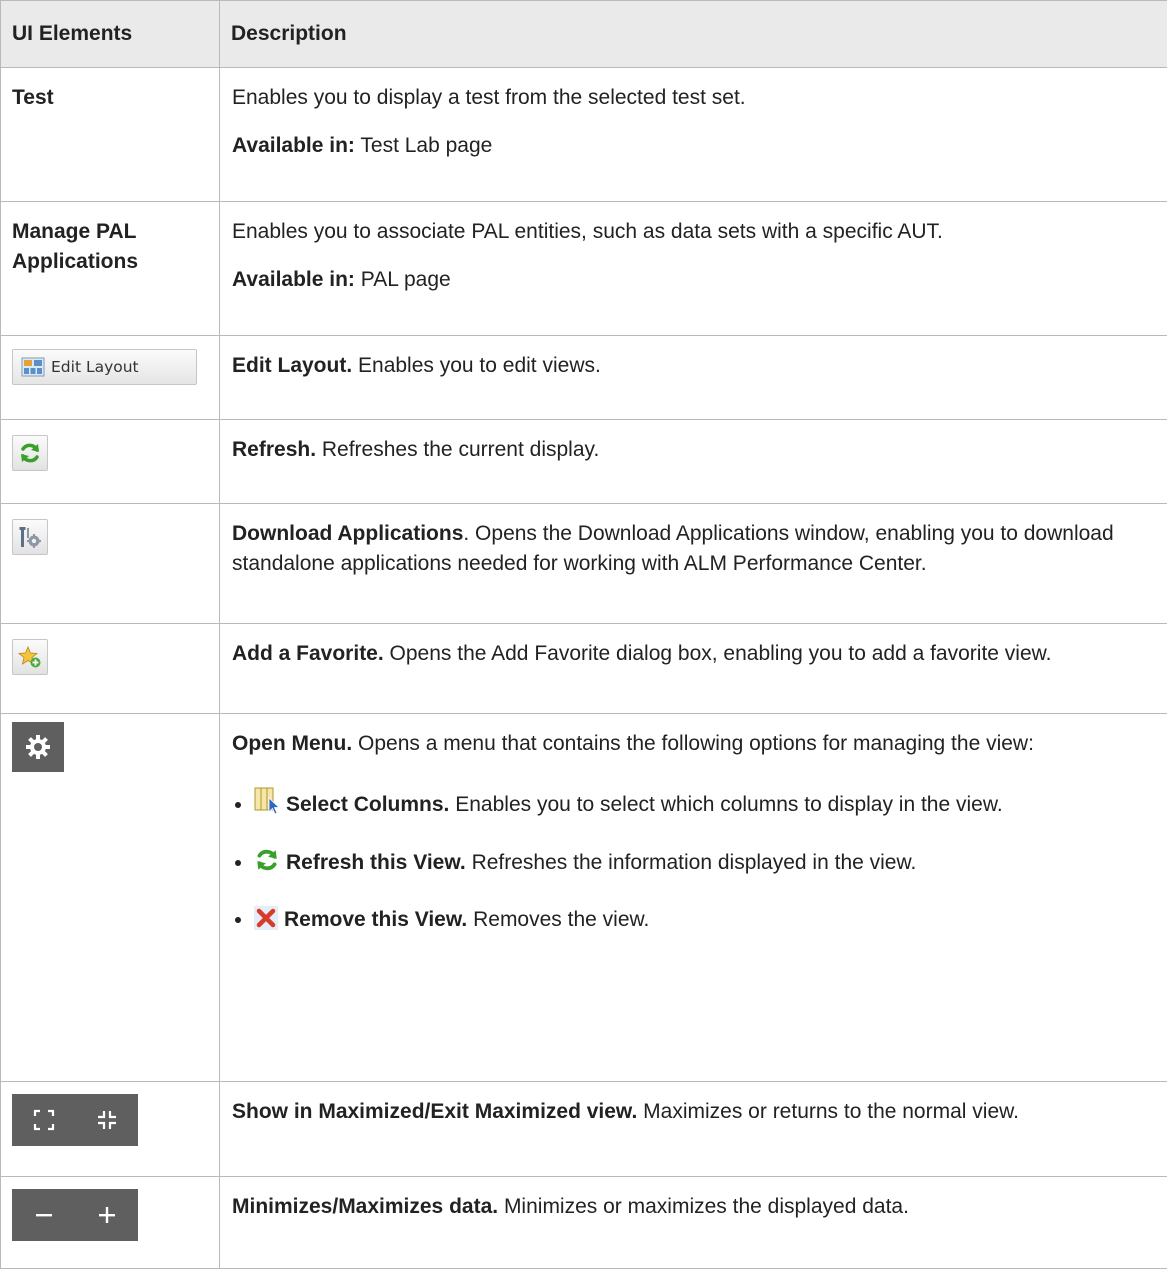 Image resolution: width=1167 pixels, height=1269 pixels. I want to click on description-text: Refresh. Refreshes the current display., so click(693, 450).